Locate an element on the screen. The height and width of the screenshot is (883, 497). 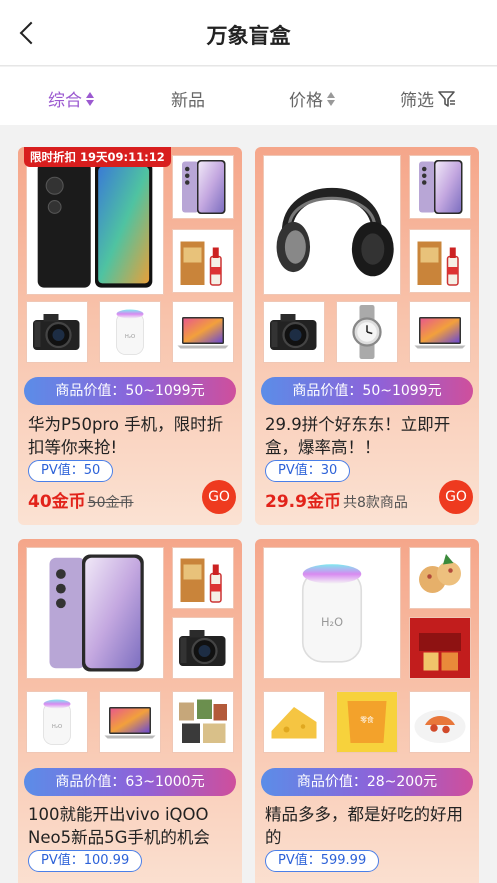
product-image-watch is located at coordinates (367, 332).